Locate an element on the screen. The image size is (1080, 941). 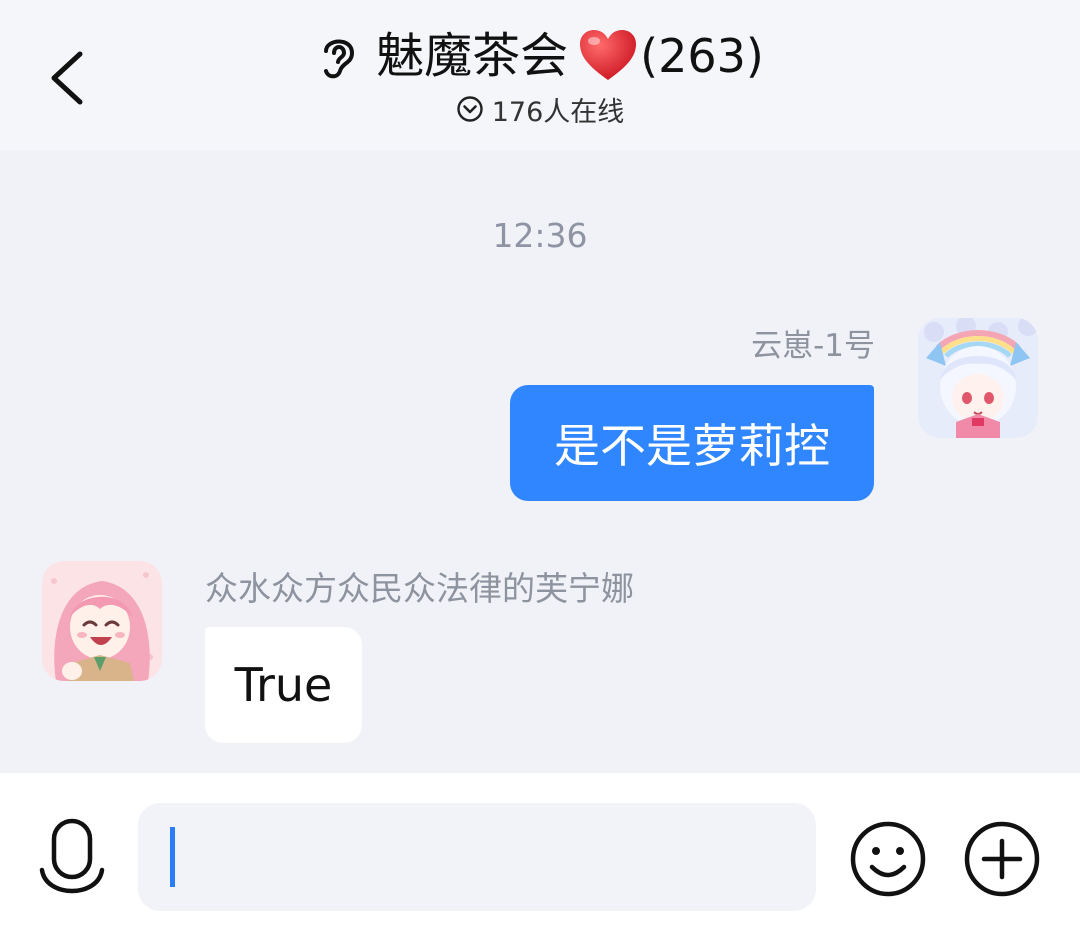
plus-circle-icon is located at coordinates (1002, 859).